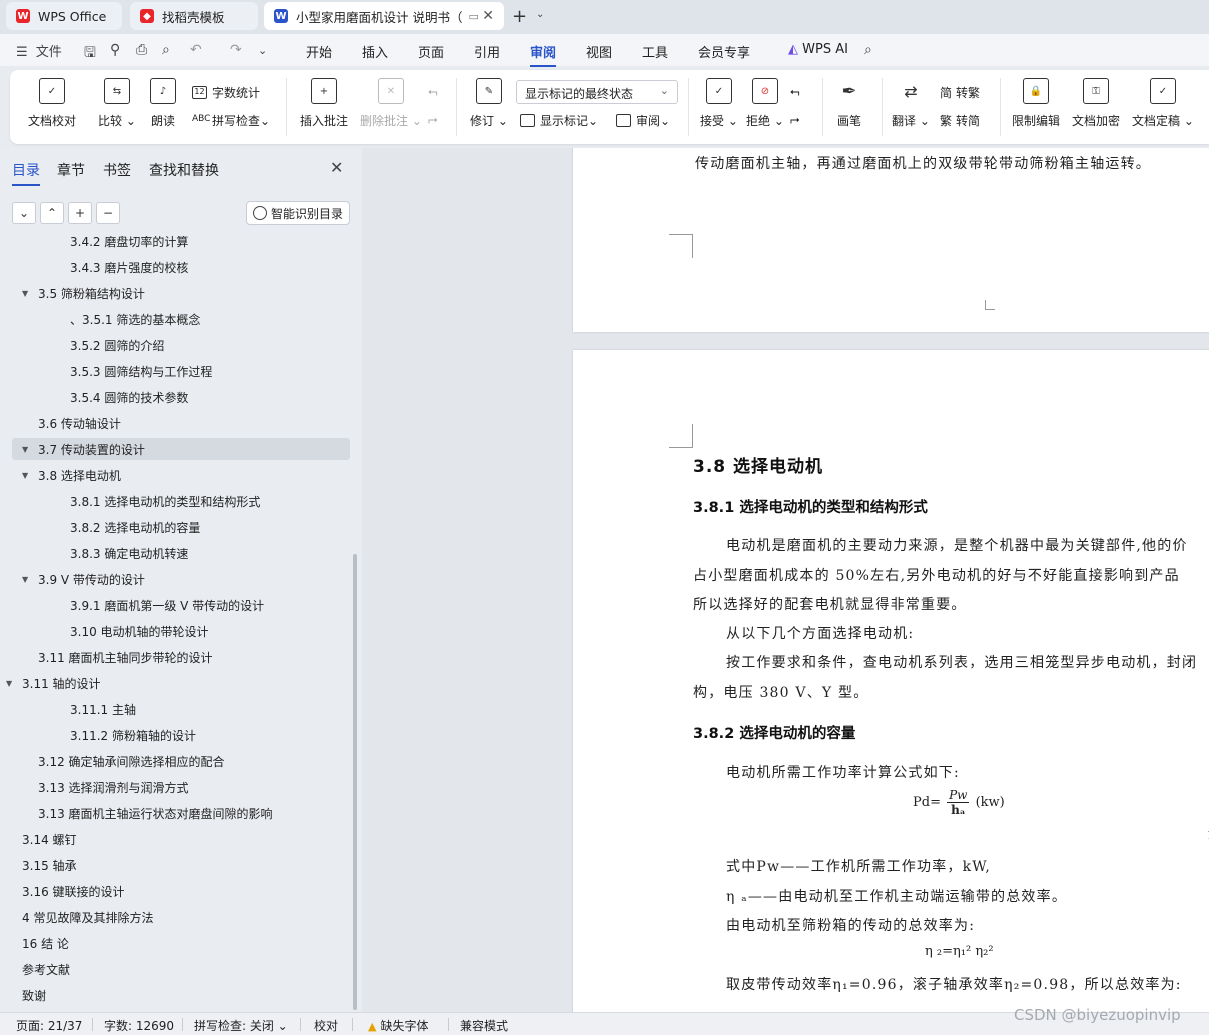 The image size is (1209, 1035). What do you see at coordinates (72, 293) in the screenshot?
I see `toc-item: ▼ 3.5 筛粉箱结构设计` at bounding box center [72, 293].